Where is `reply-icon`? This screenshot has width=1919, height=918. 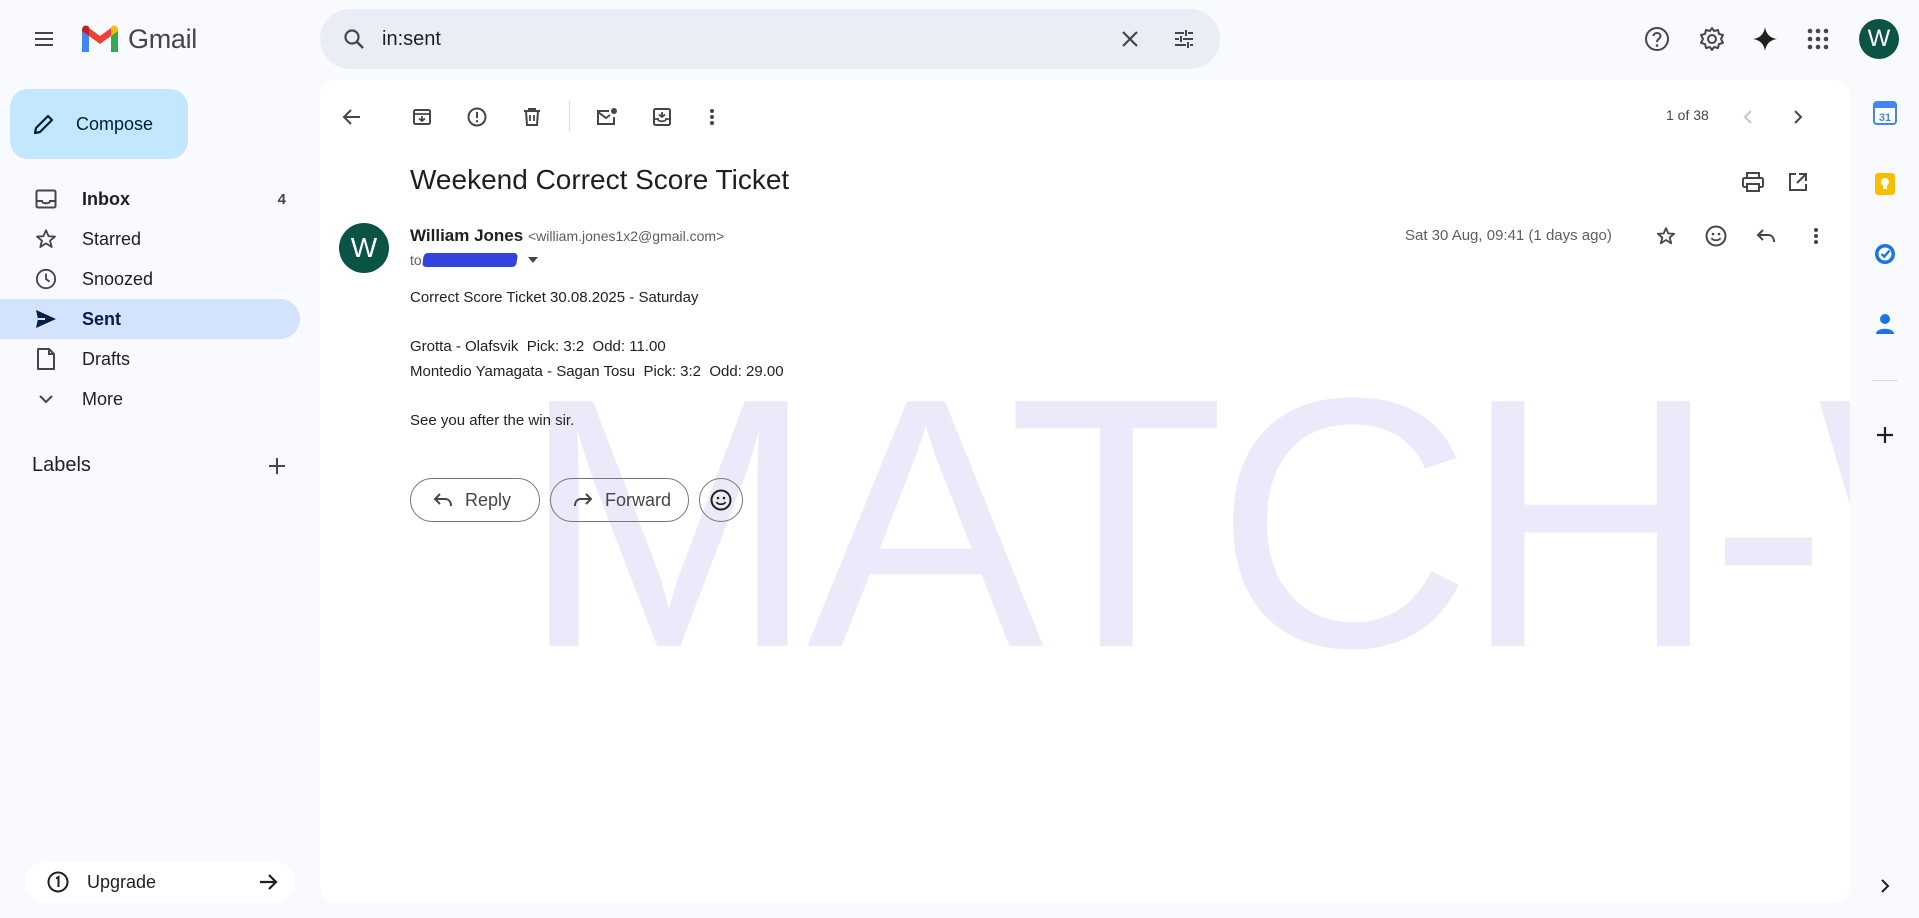
reply-icon is located at coordinates (443, 500).